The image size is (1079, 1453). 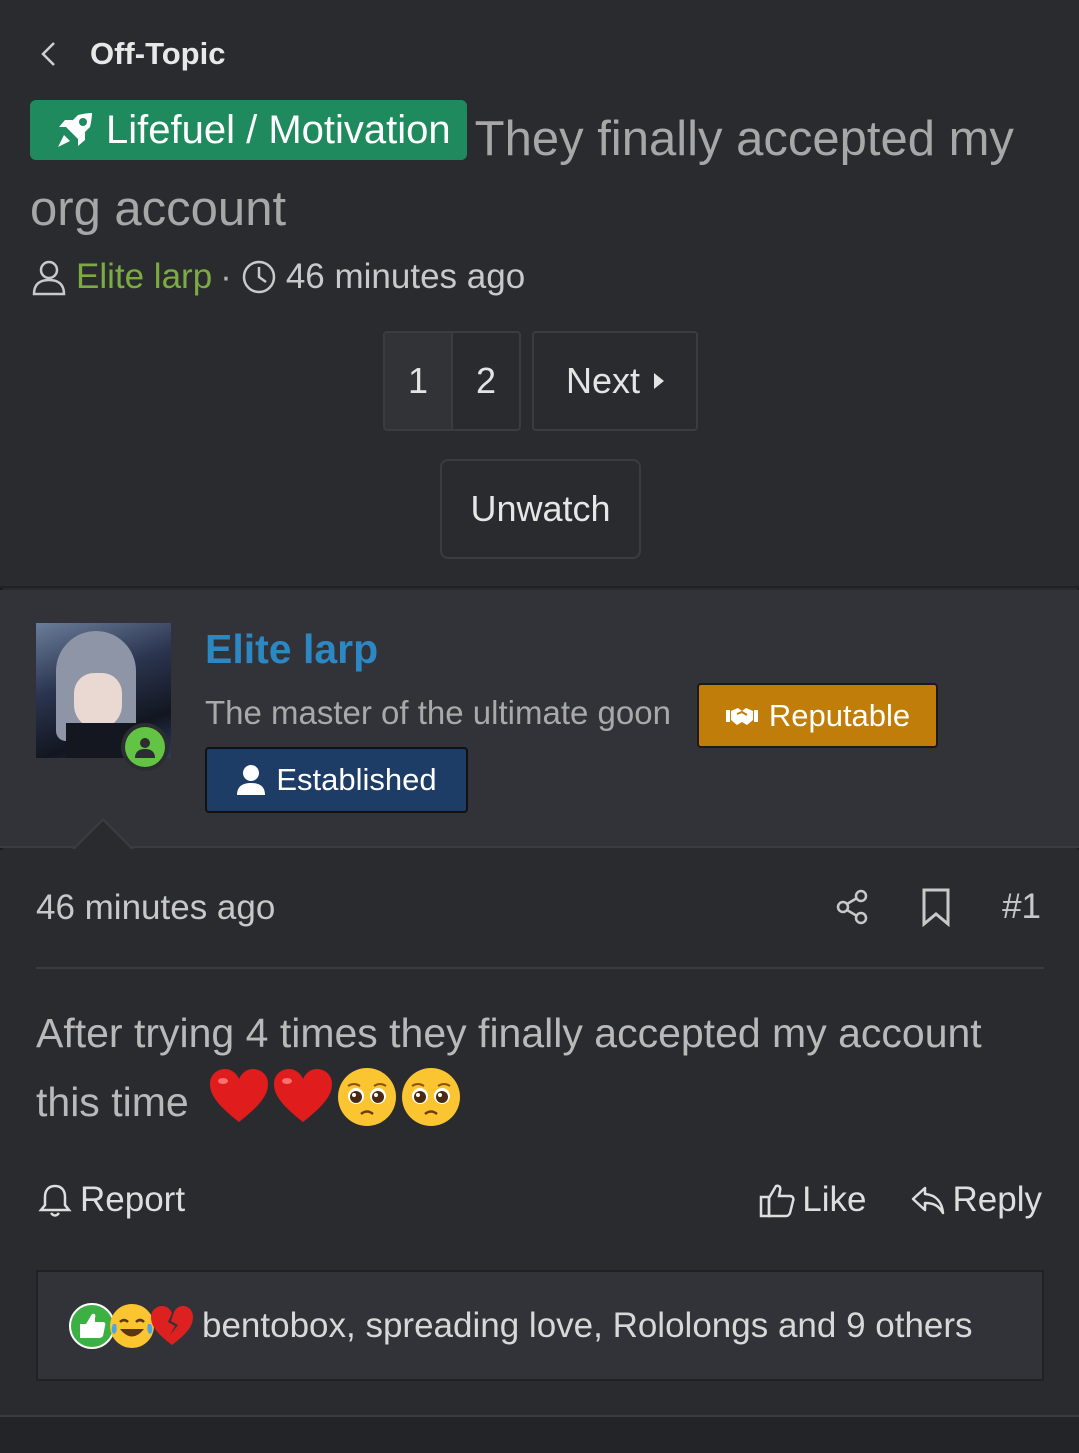 What do you see at coordinates (251, 780) in the screenshot?
I see `user-solid-icon` at bounding box center [251, 780].